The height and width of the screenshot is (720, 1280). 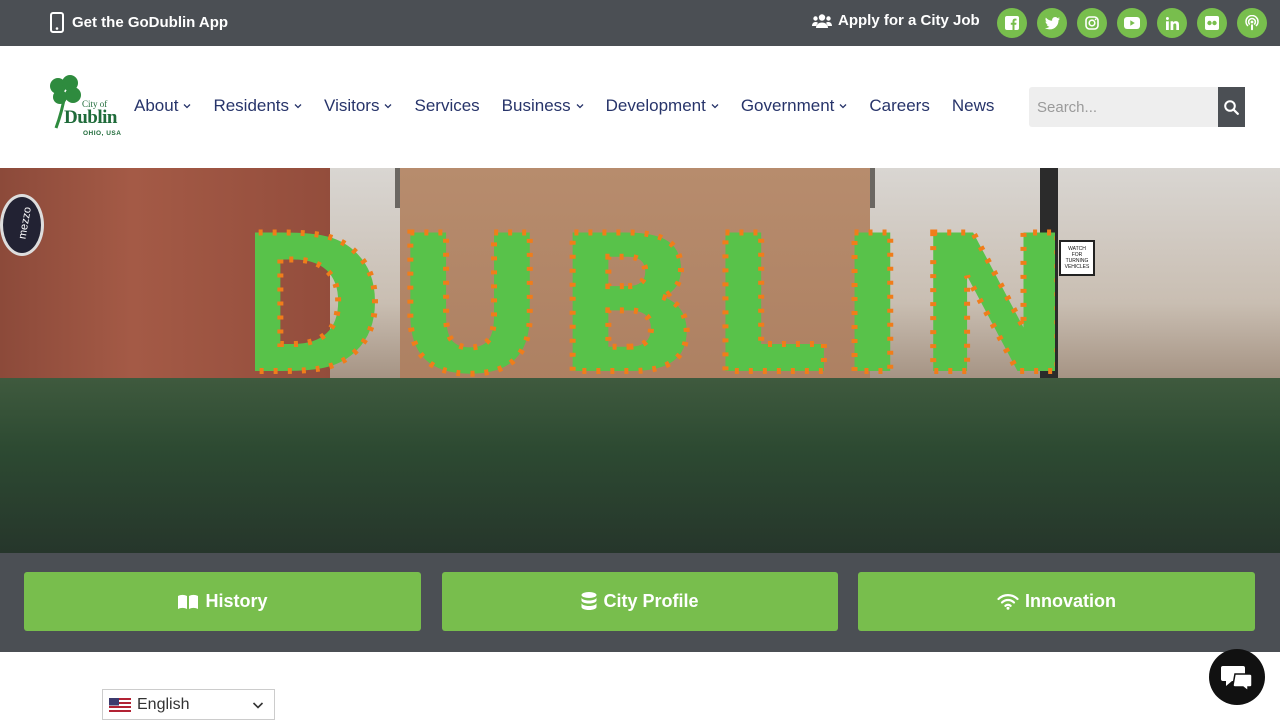 I want to click on history-button: History, so click(x=222, y=601).